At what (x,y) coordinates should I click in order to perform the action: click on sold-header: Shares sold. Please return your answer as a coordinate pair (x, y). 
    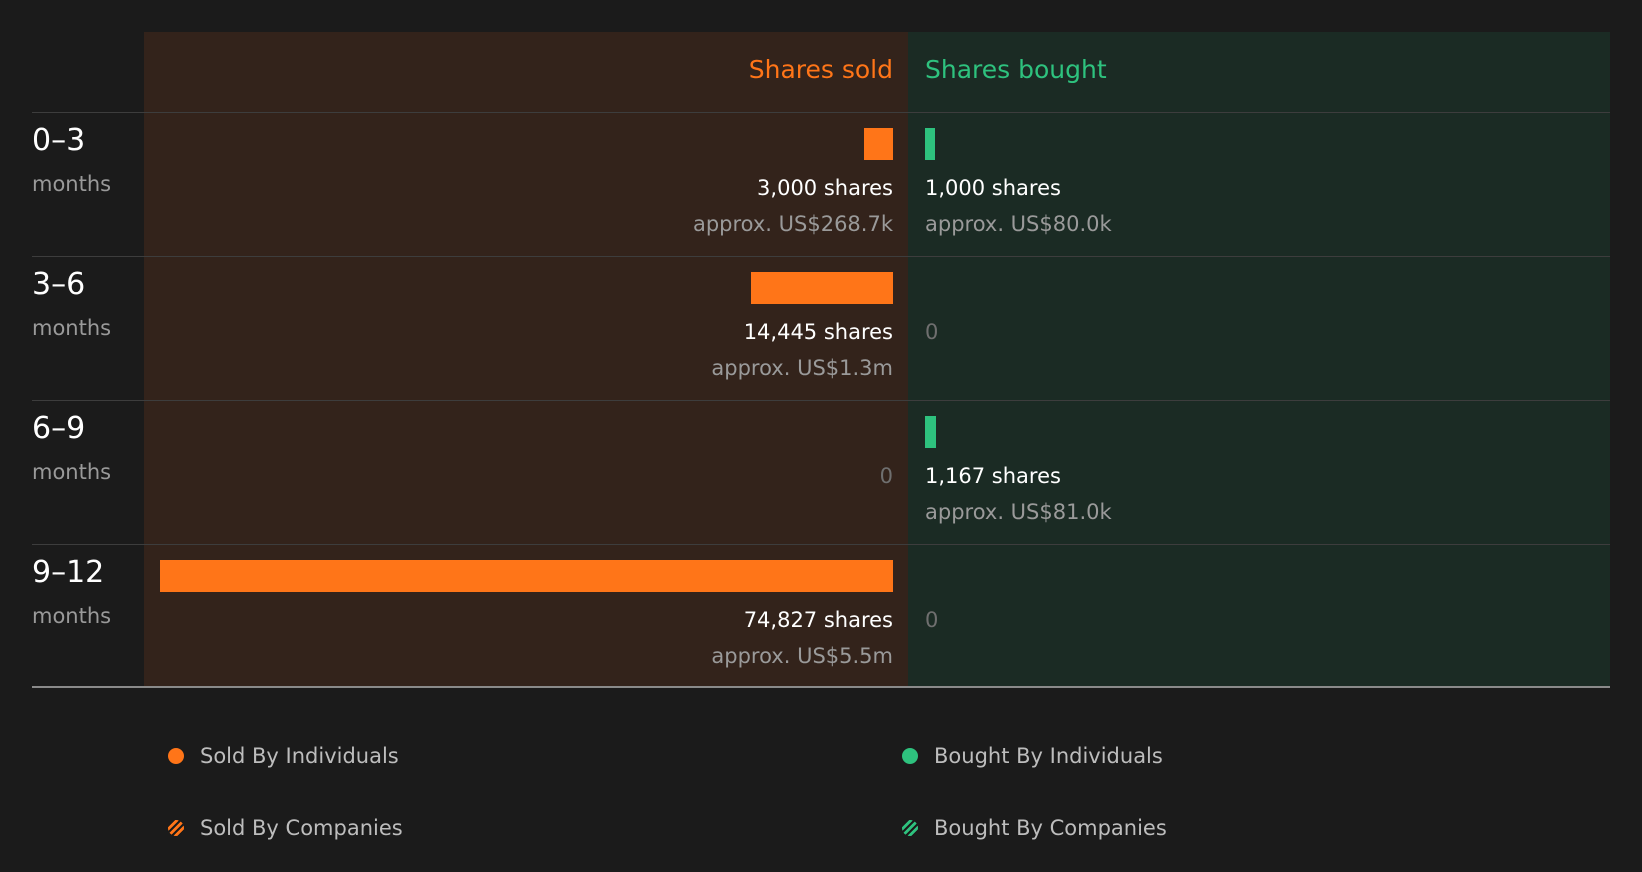
    Looking at the image, I should click on (820, 69).